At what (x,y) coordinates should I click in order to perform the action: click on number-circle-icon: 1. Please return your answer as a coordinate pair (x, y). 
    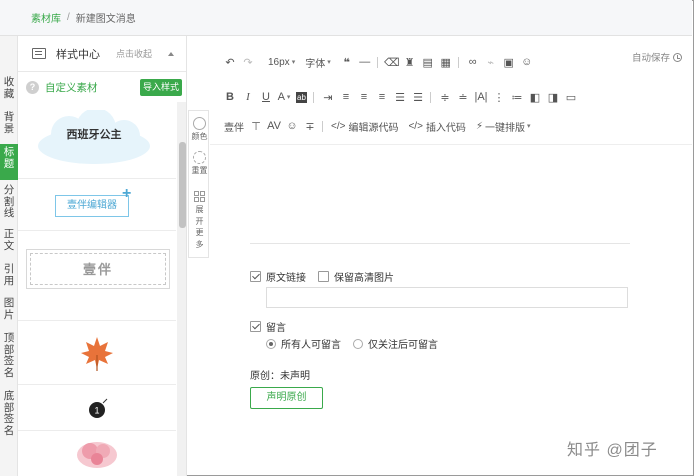
    Looking at the image, I should click on (98, 408).